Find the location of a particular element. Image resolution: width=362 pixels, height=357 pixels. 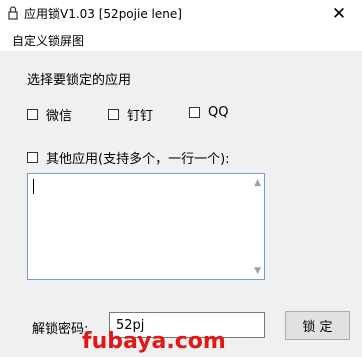

scroll-down-icon: ▼ is located at coordinates (257, 271).